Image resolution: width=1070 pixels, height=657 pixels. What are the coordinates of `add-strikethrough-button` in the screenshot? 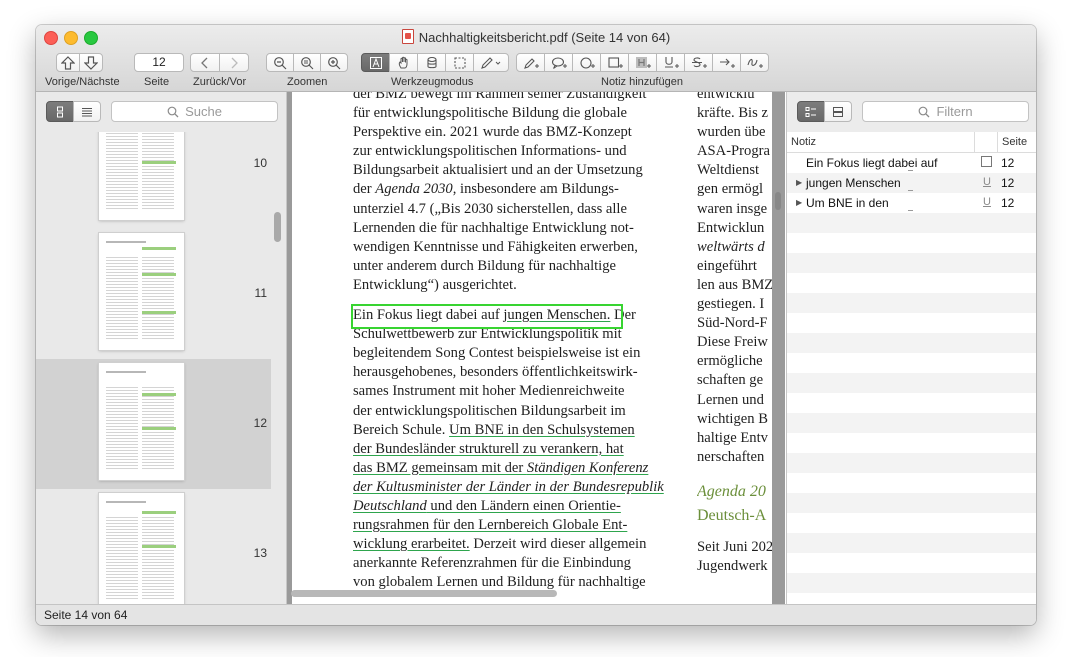 It's located at (698, 62).